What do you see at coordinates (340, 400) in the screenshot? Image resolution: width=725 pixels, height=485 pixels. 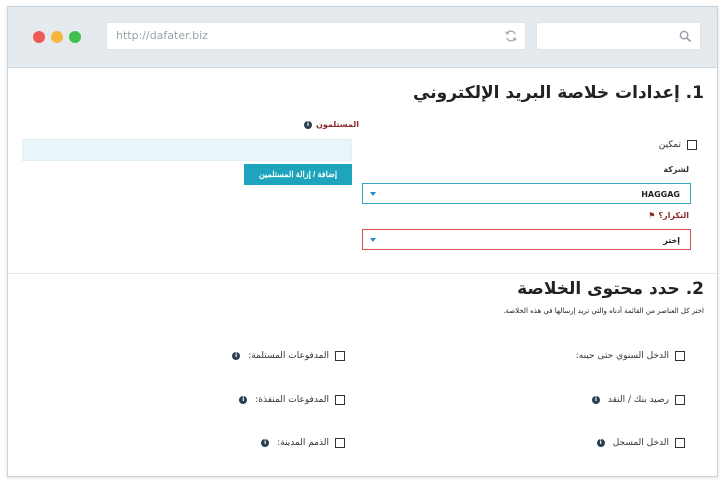 I see `payments-made-checkbox` at bounding box center [340, 400].